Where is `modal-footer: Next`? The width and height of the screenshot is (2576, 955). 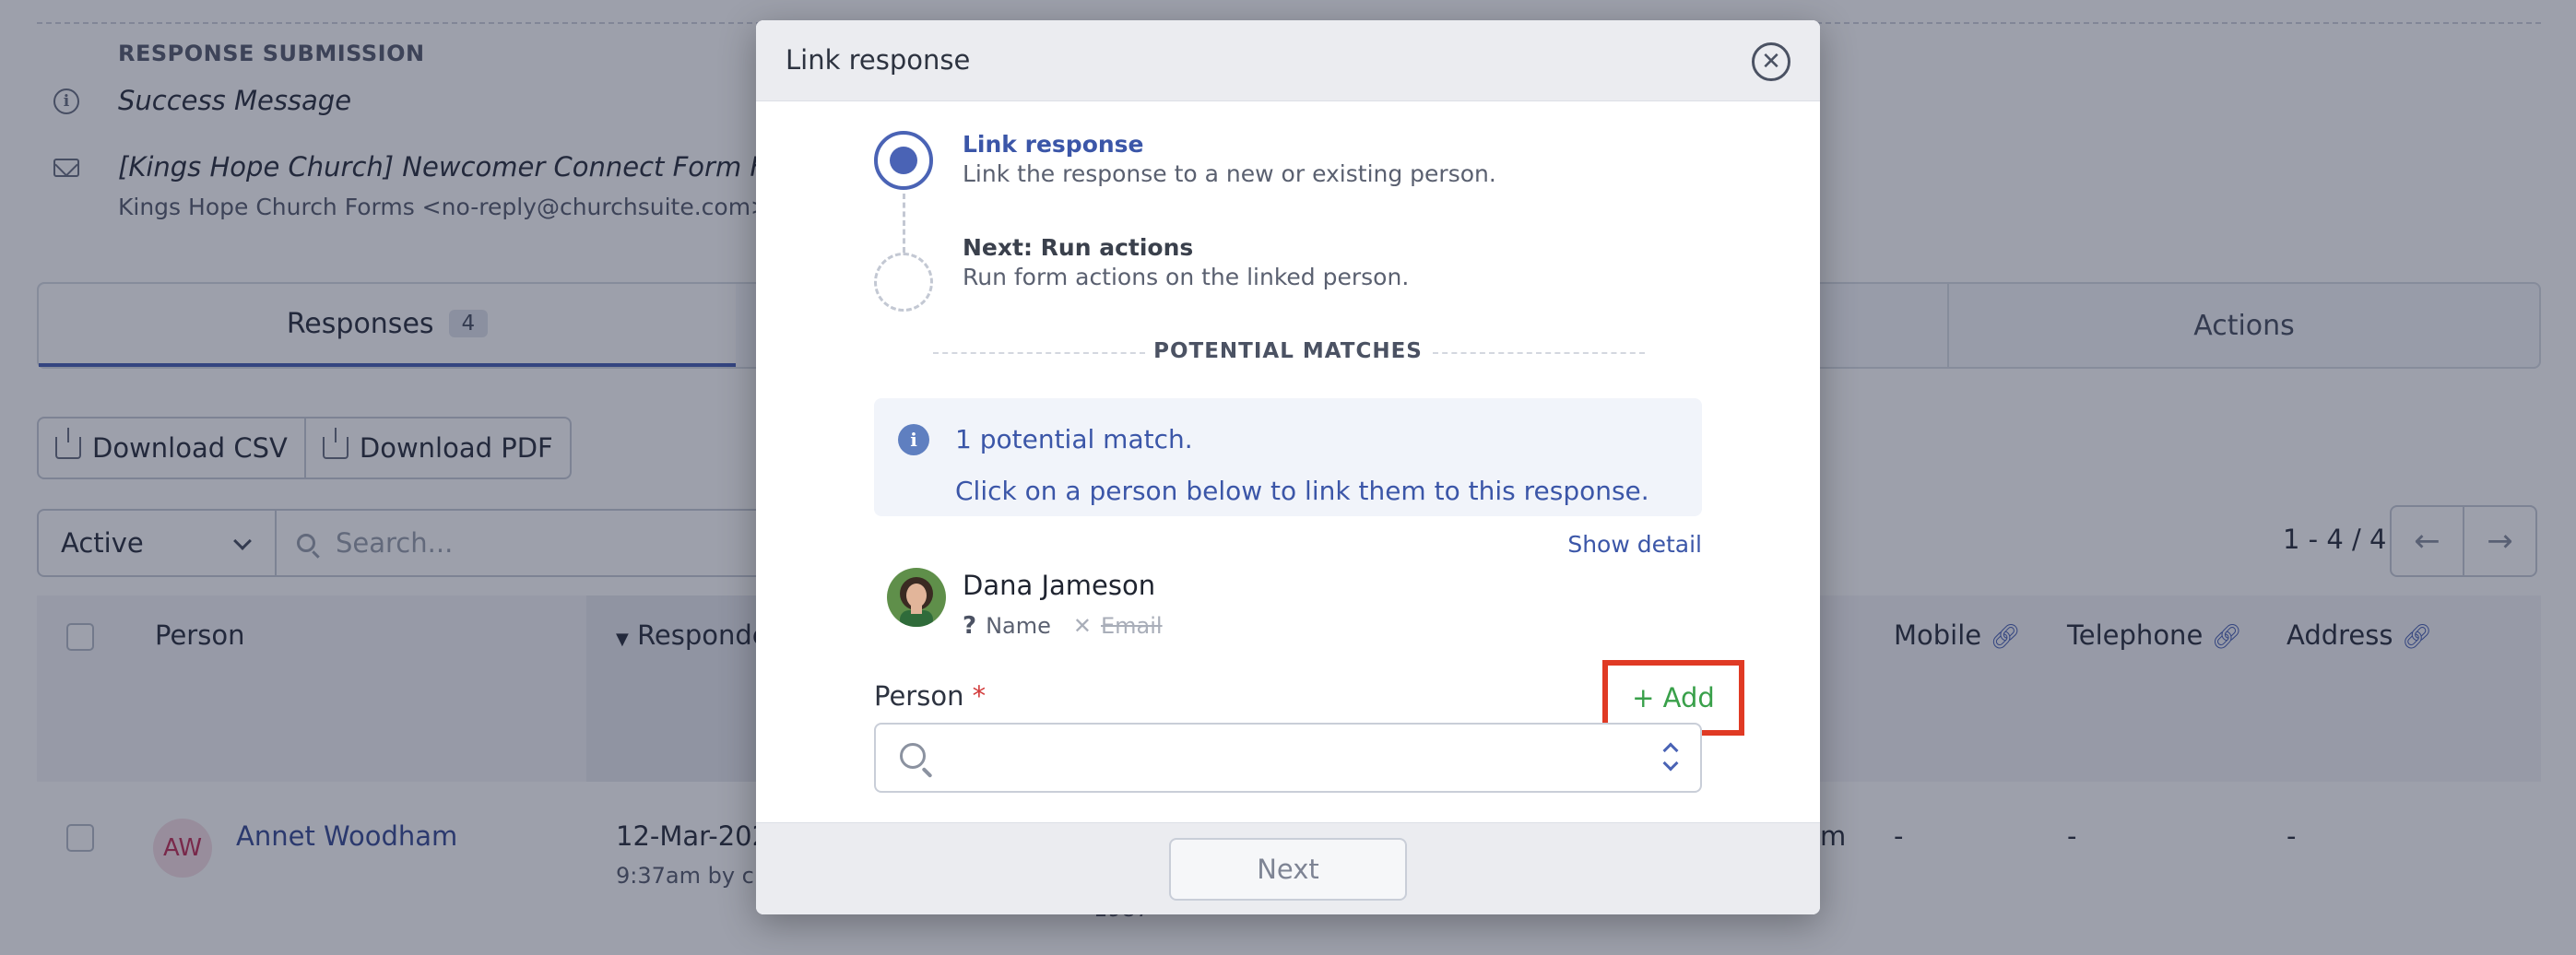
modal-footer: Next is located at coordinates (1288, 868).